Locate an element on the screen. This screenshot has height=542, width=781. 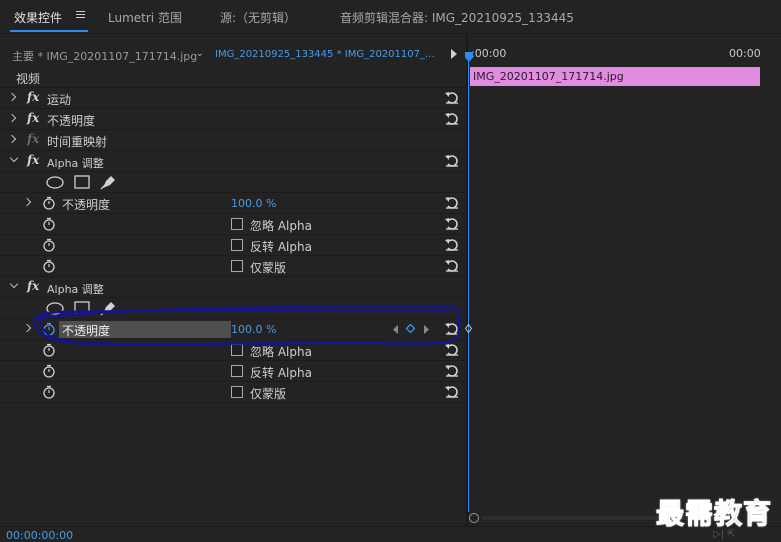
watermark-logo: 最需教育 is located at coordinates (714, 514).